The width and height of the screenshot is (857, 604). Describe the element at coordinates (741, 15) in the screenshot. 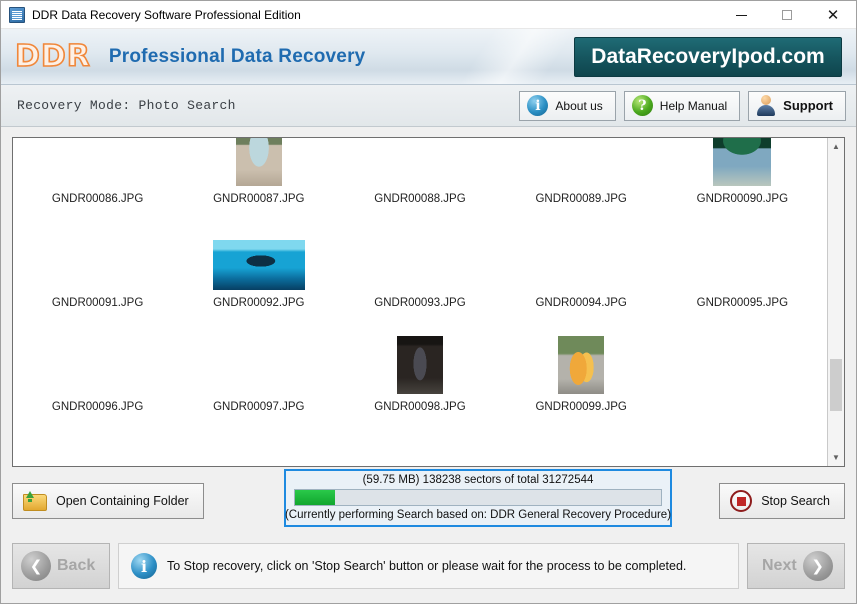

I see `minimize-button` at that location.